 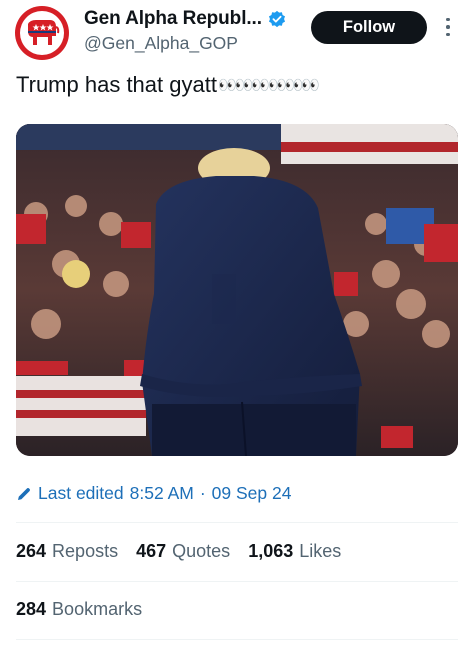 What do you see at coordinates (151, 551) in the screenshot?
I see `quotes-count: 467` at bounding box center [151, 551].